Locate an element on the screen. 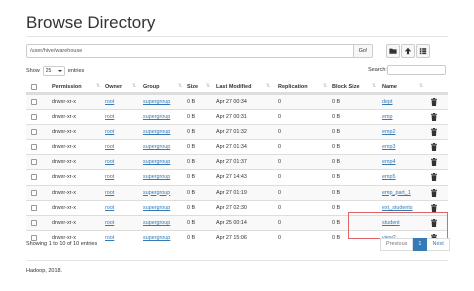 This screenshot has height=291, width=474. show-label: Show is located at coordinates (33, 71).